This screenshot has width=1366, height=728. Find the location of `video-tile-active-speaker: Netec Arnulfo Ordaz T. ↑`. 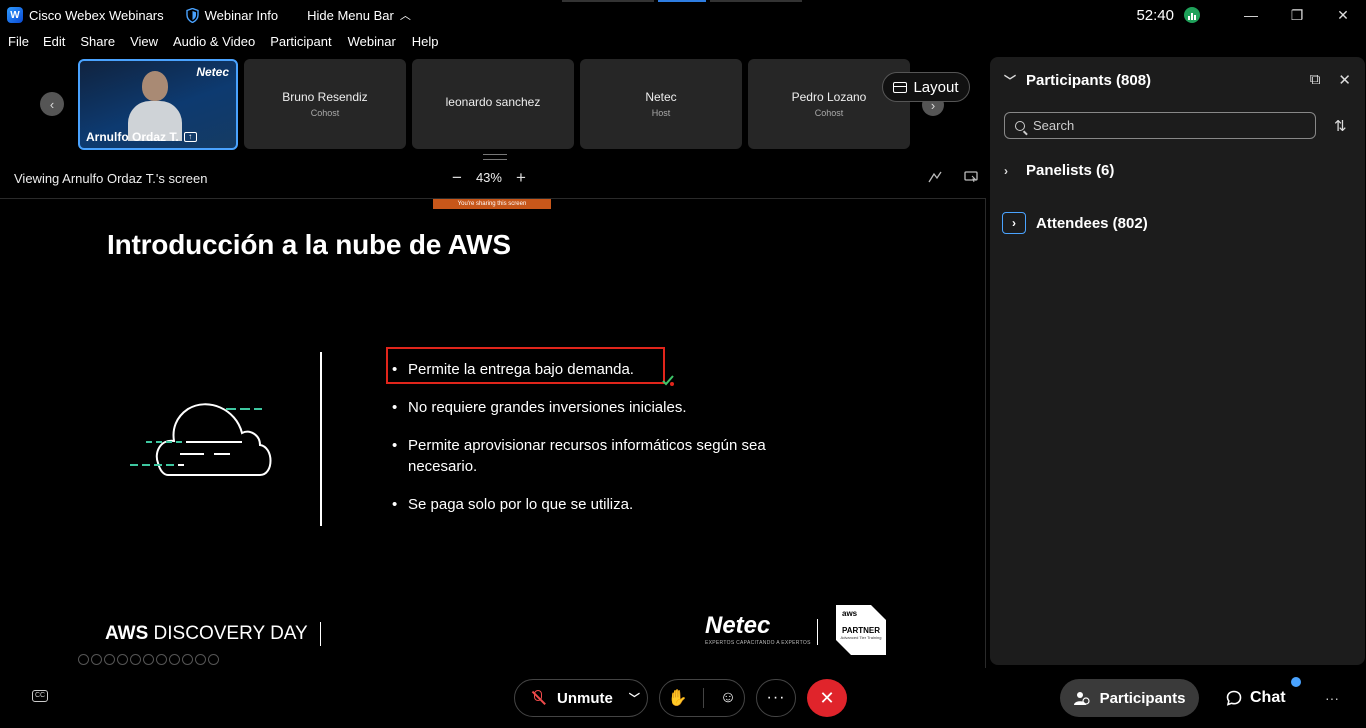

video-tile-active-speaker: Netec Arnulfo Ordaz T. ↑ is located at coordinates (158, 104).